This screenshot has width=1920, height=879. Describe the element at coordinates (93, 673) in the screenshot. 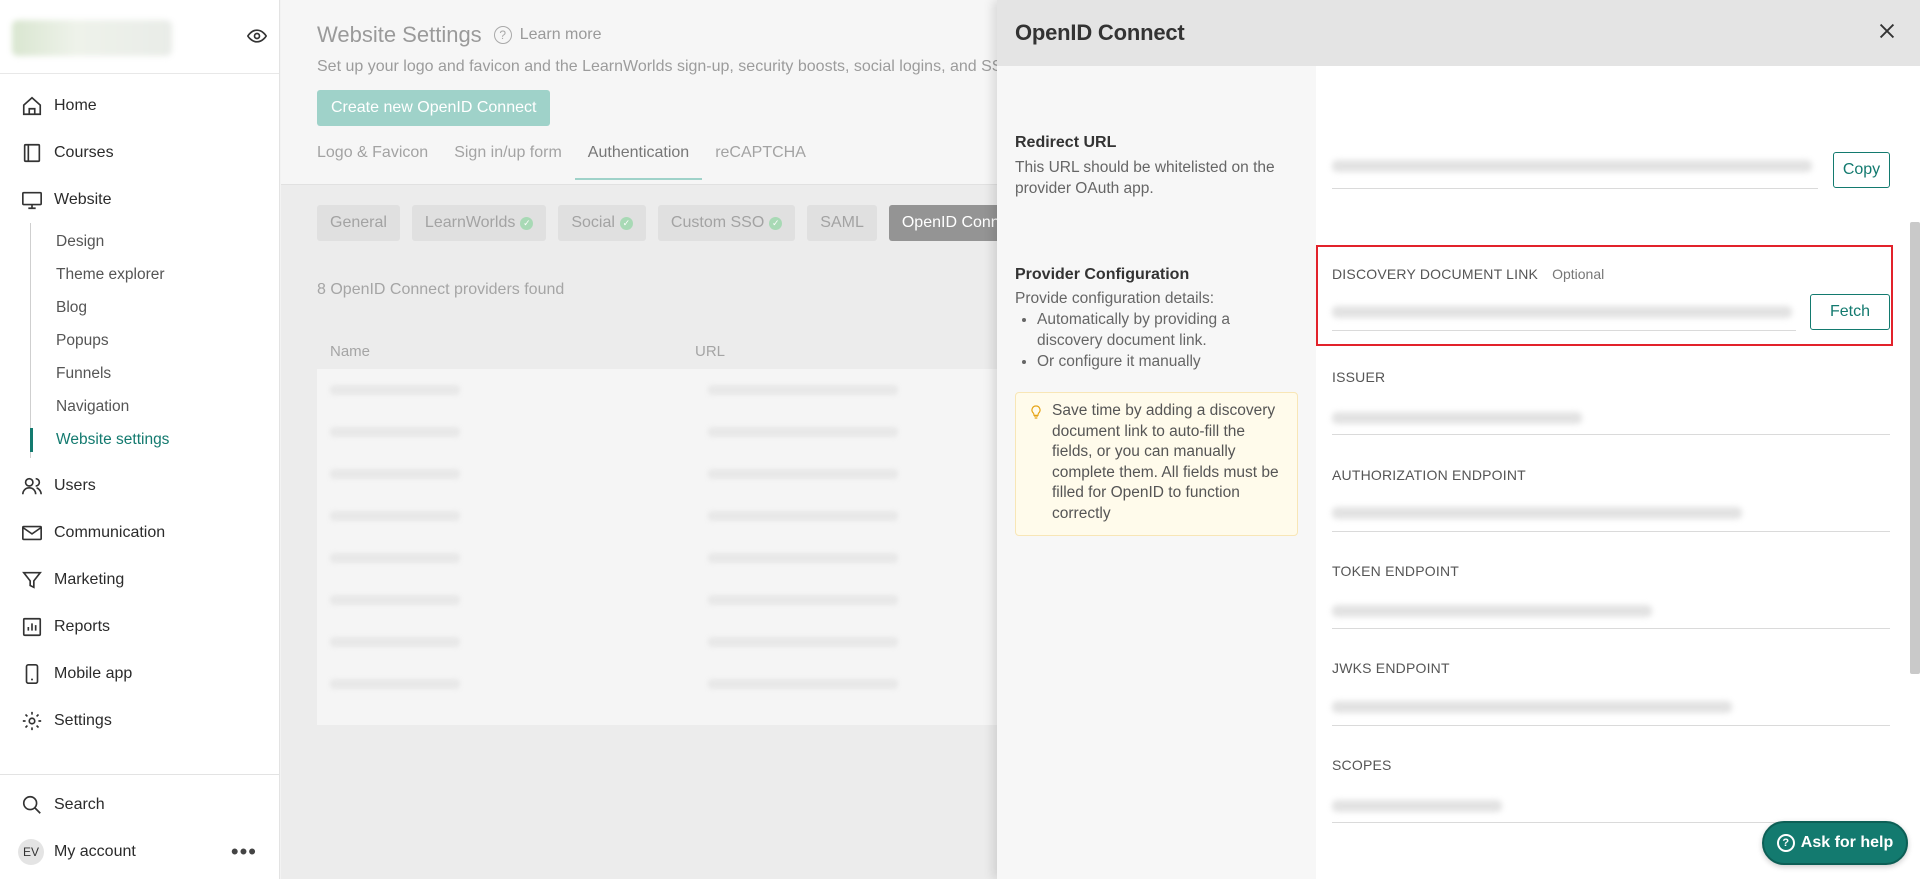

I see `nav-label: Mobile app` at that location.